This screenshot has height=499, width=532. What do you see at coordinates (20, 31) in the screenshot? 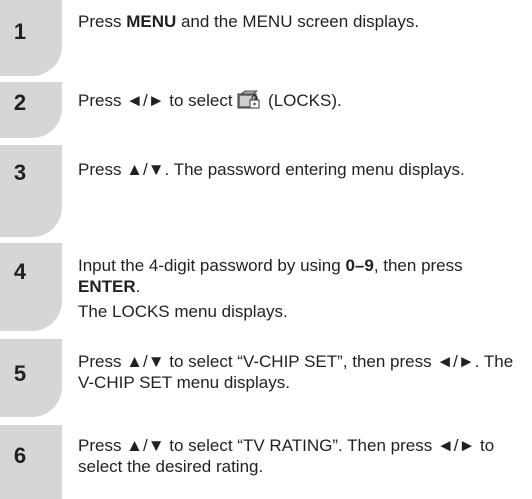
I see `step-number: 1` at bounding box center [20, 31].